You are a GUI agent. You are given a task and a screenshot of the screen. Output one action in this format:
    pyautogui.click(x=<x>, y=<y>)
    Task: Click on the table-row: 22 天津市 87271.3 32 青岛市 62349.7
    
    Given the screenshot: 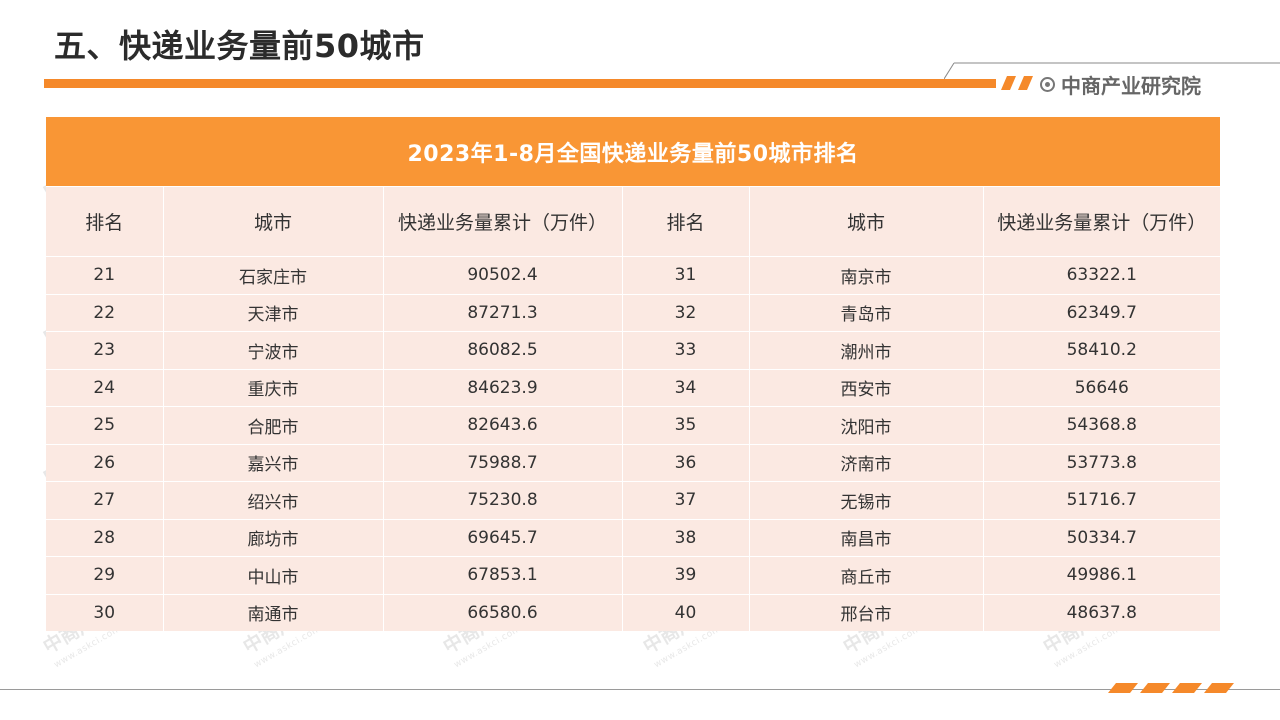 What is the action you would take?
    pyautogui.click(x=633, y=312)
    